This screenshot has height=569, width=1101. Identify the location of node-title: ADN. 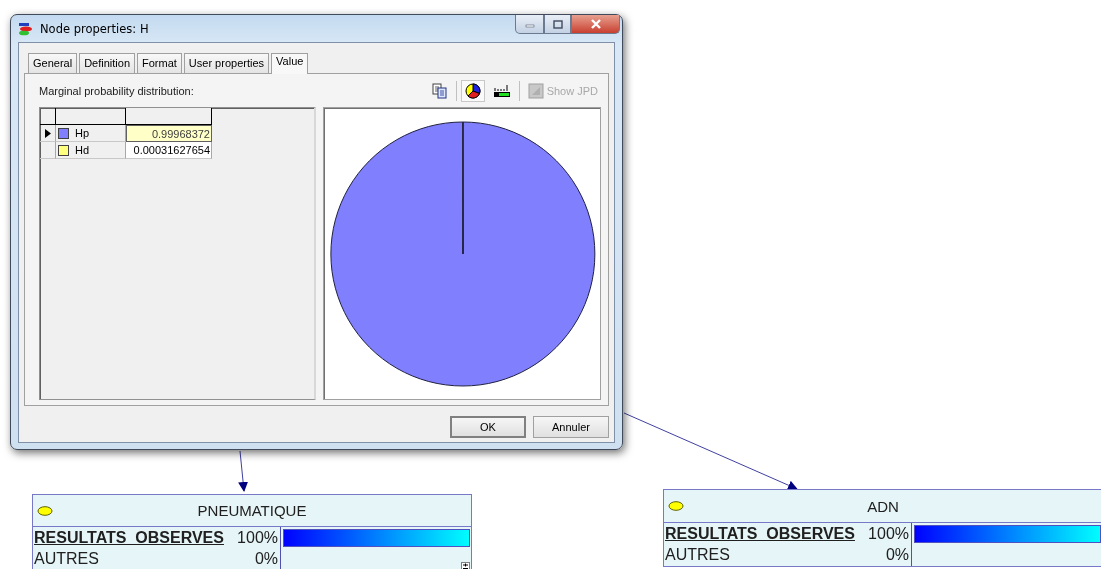
(883, 506).